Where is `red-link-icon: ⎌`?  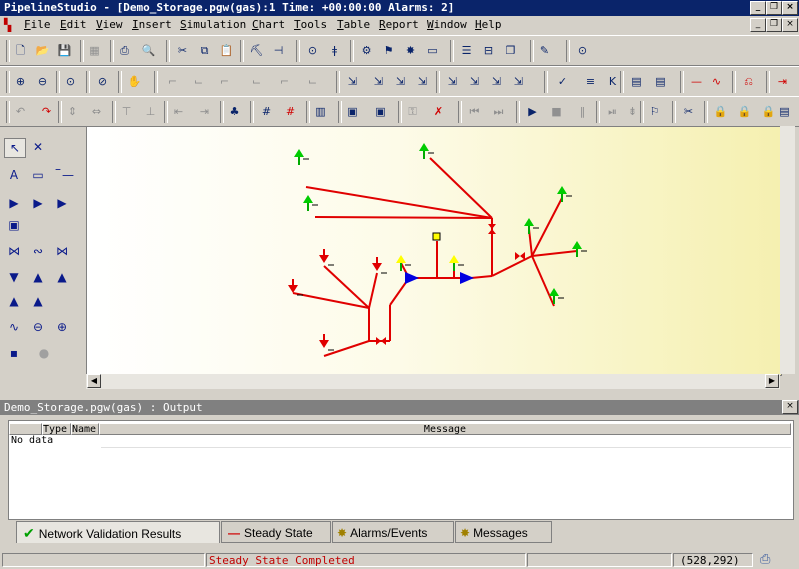
red-link-icon: ⎌ is located at coordinates (748, 81).